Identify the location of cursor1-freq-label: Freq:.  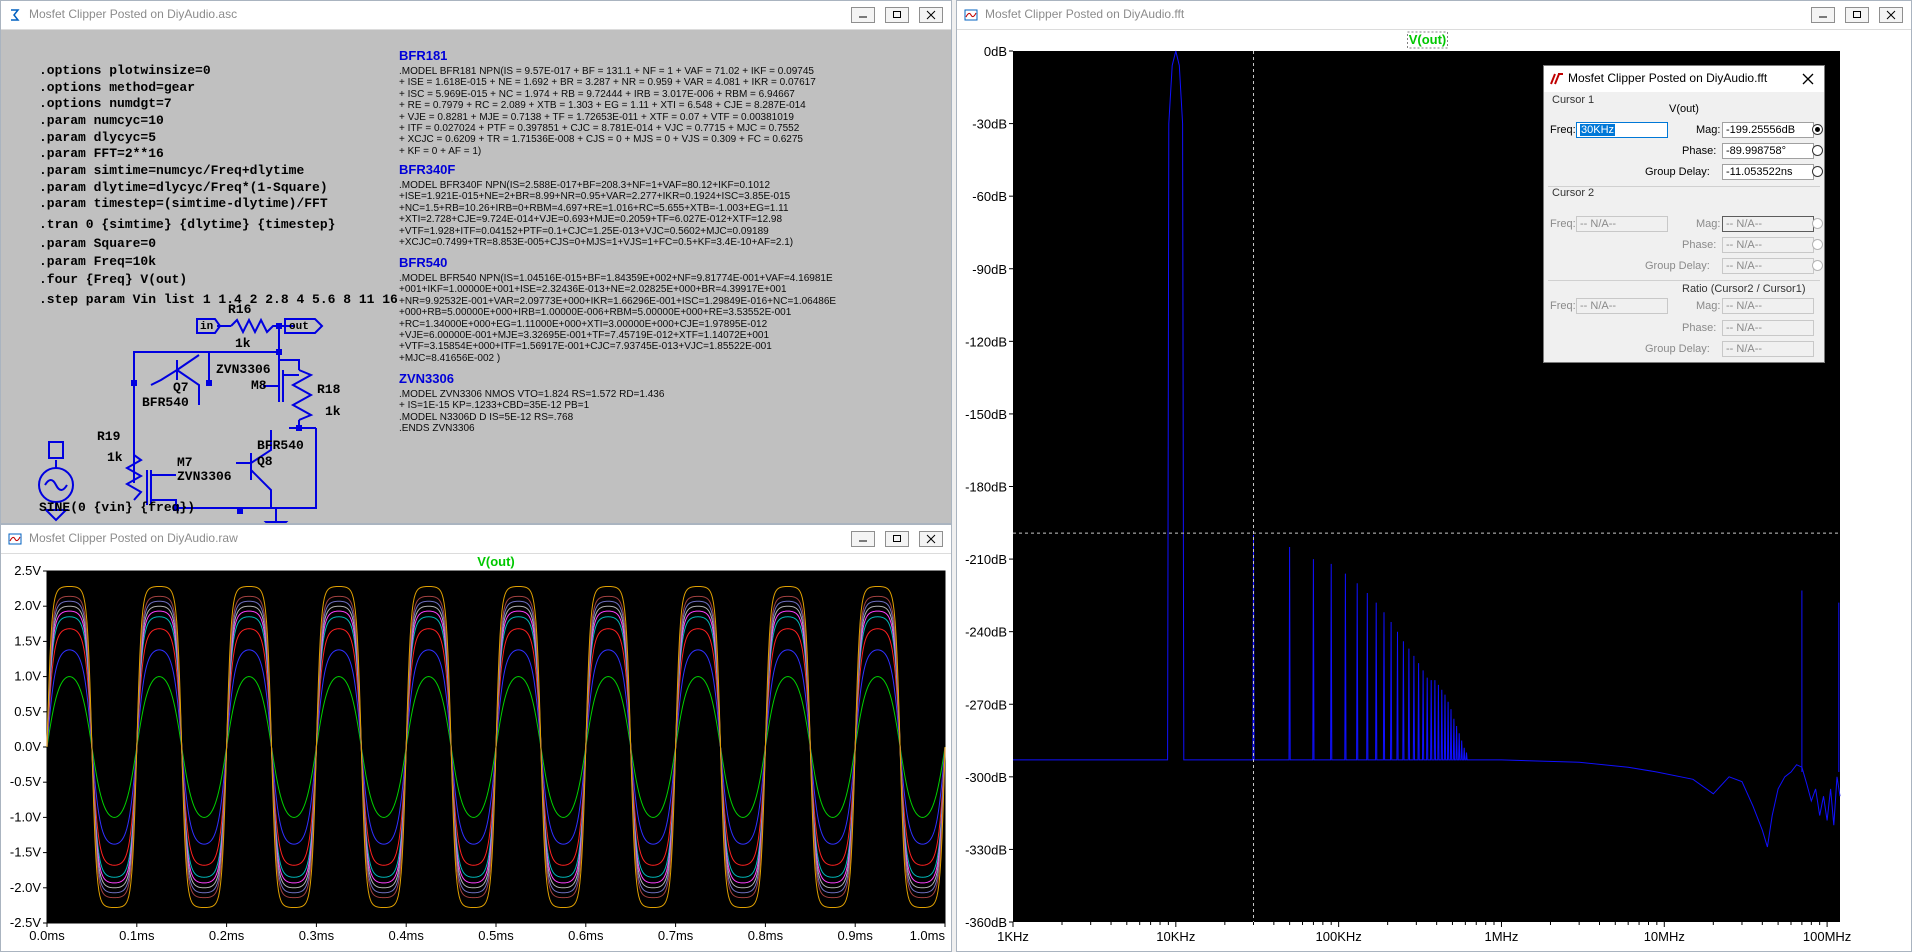
(1563, 130).